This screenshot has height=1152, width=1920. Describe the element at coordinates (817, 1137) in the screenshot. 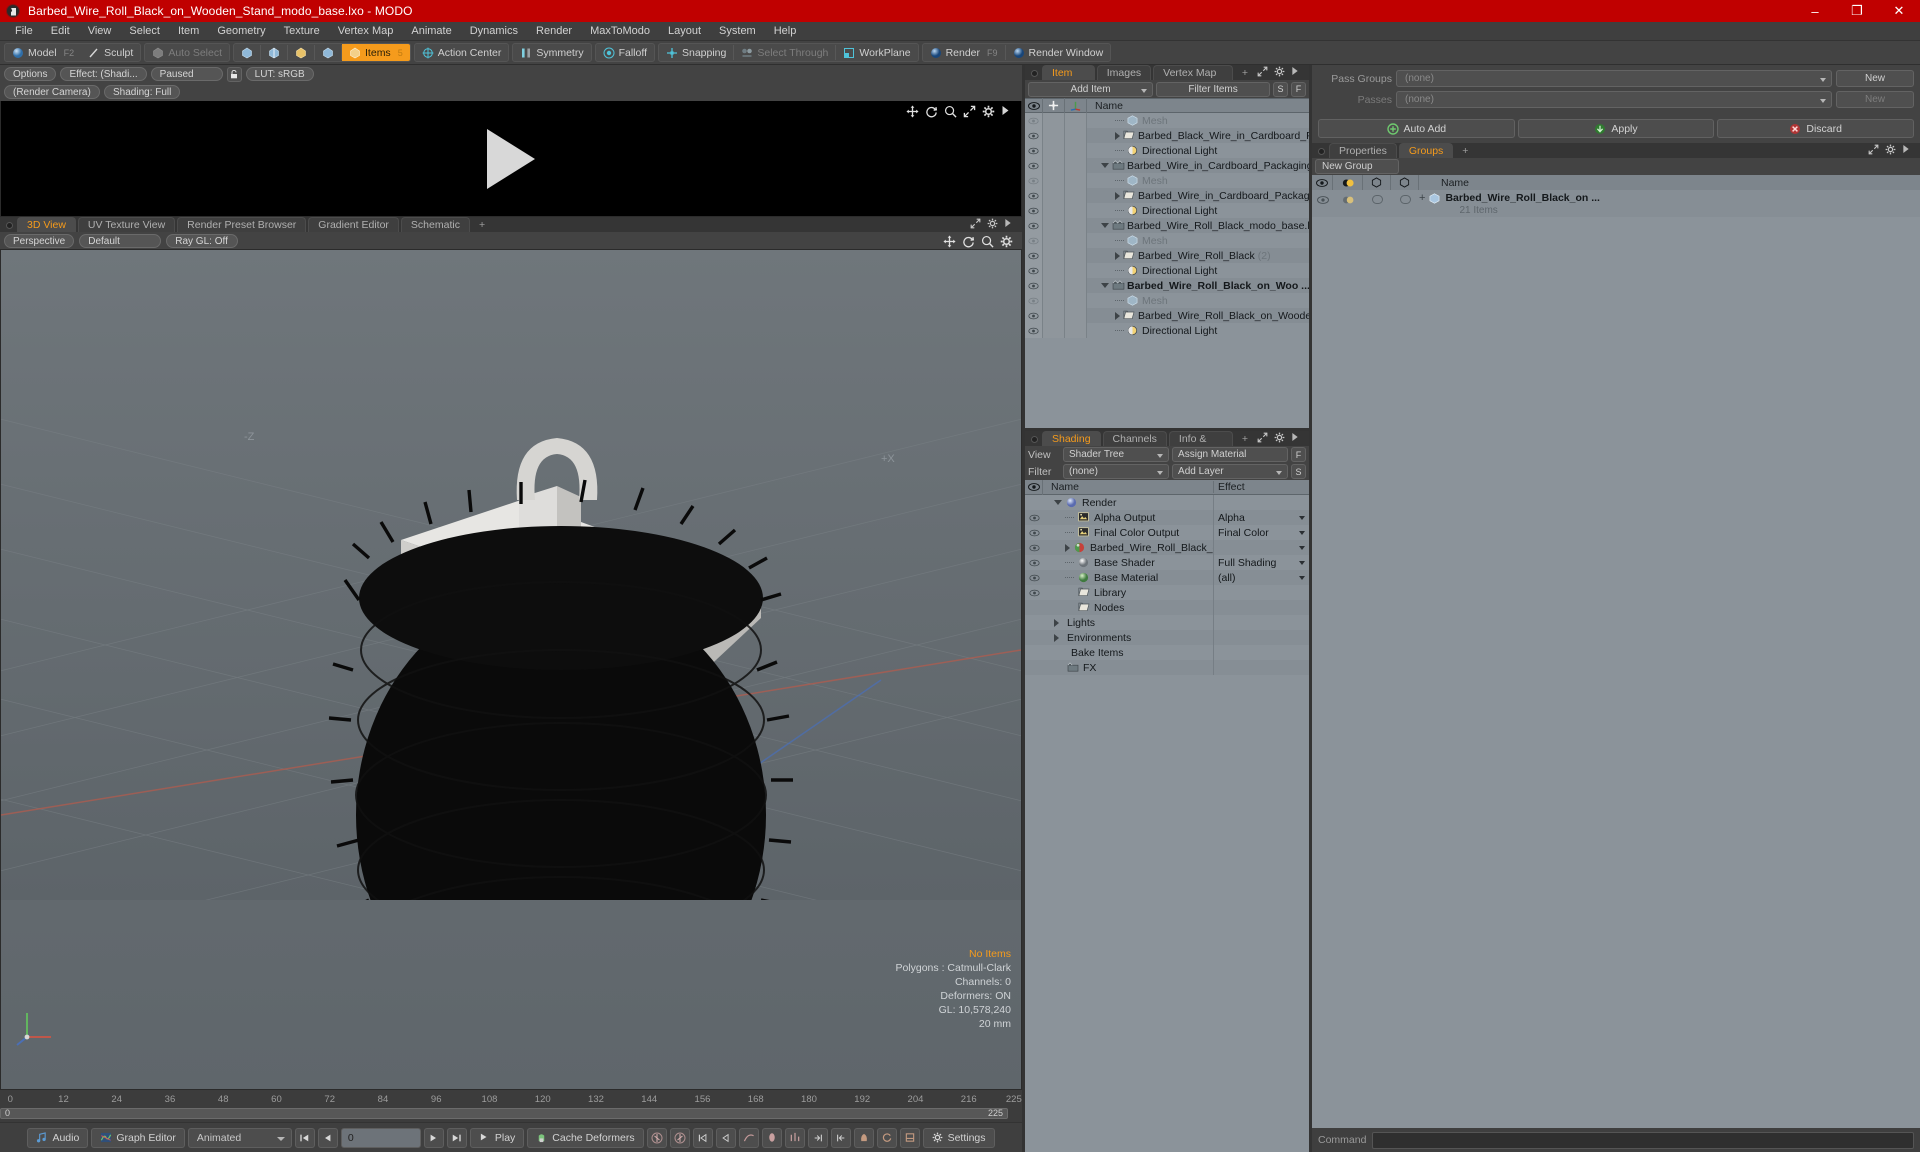

I see `loop-in-button` at that location.